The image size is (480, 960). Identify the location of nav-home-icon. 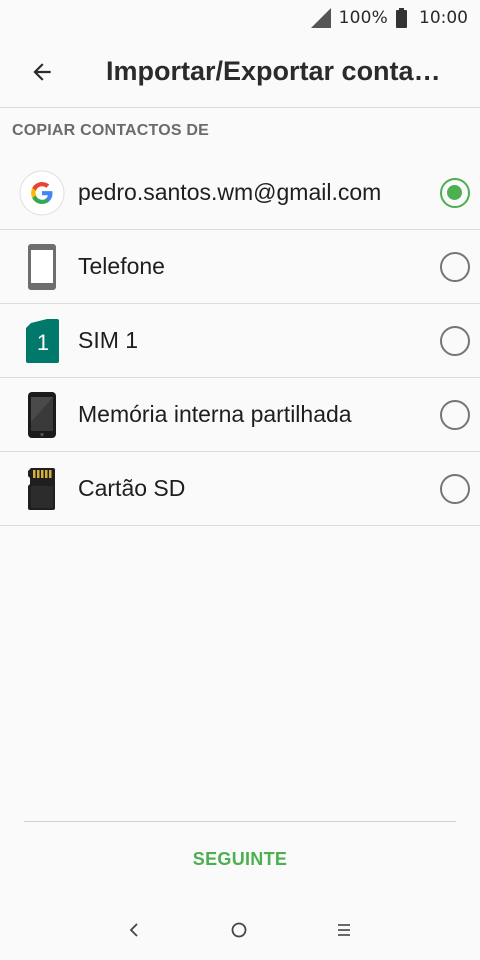
(239, 930).